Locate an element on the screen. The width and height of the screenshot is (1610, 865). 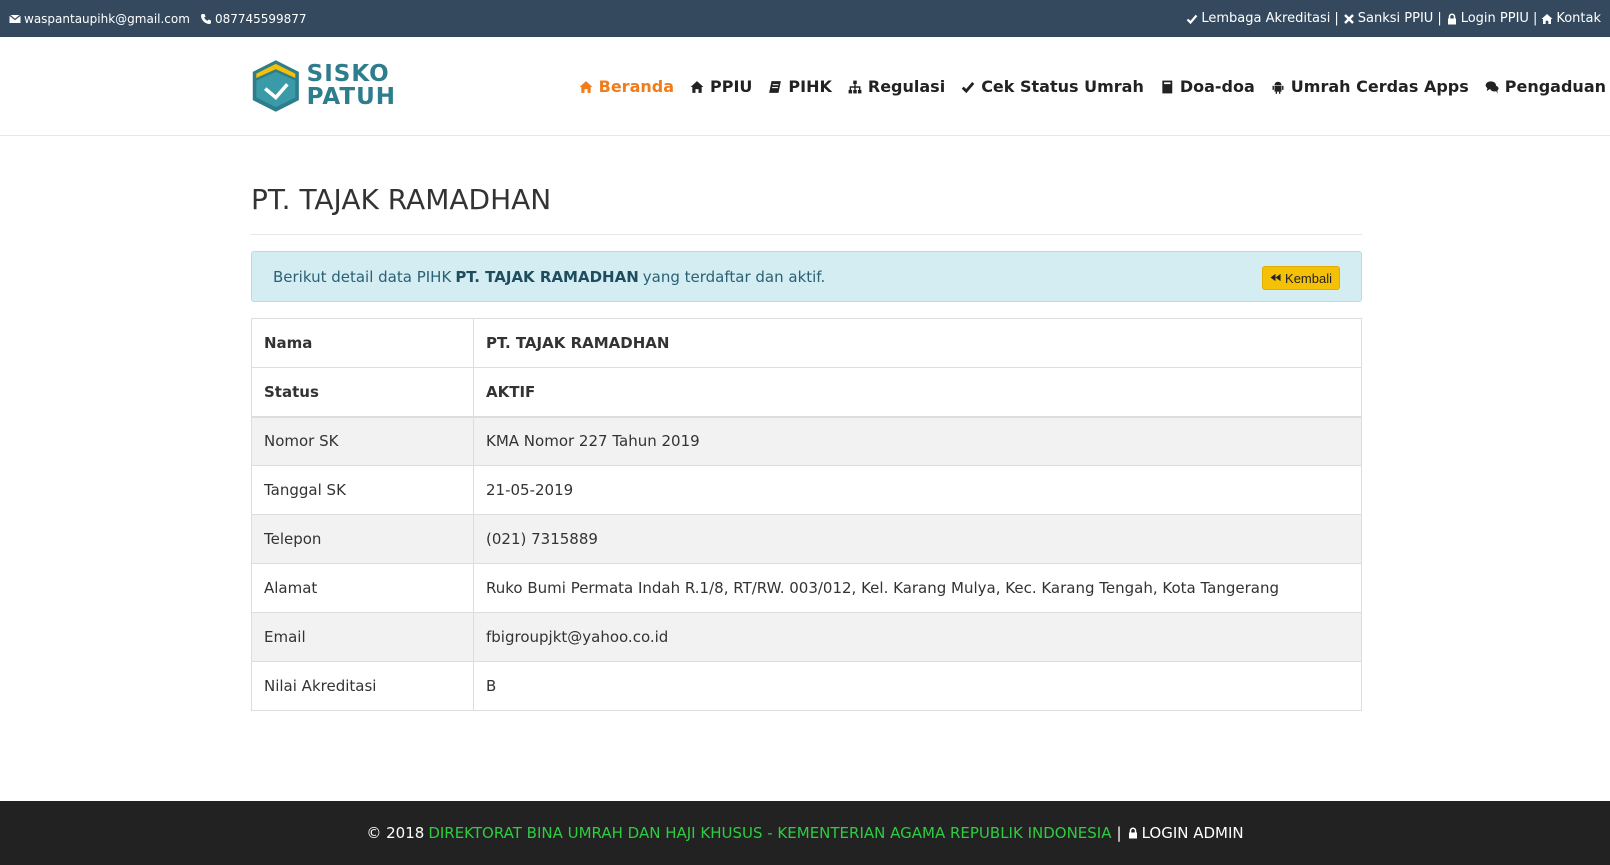
nav-cek-status-umrah: Cek Status Umrah is located at coordinates (1052, 86).